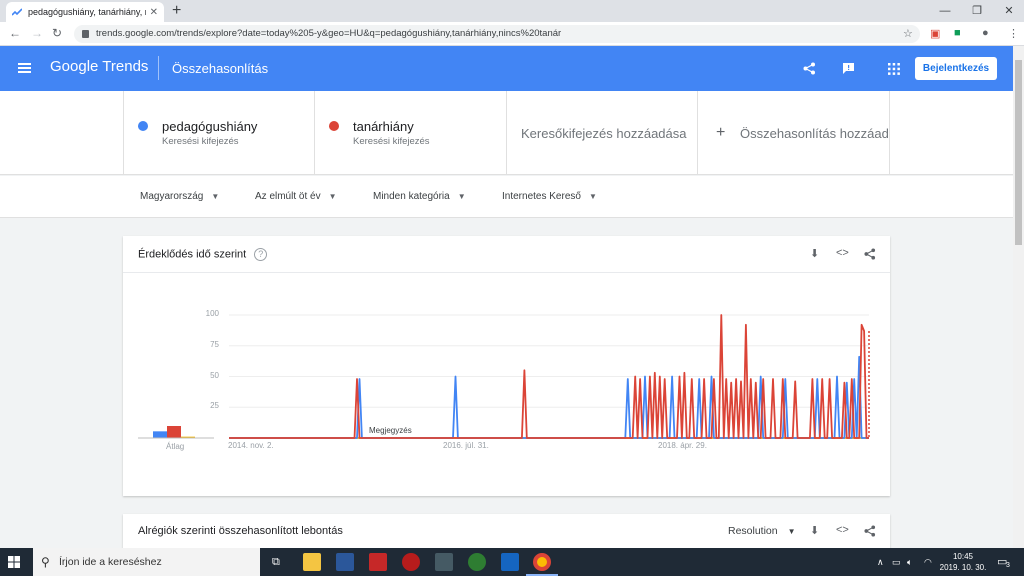 The width and height of the screenshot is (1024, 576). I want to click on task-view-icon: ⧉, so click(276, 562).